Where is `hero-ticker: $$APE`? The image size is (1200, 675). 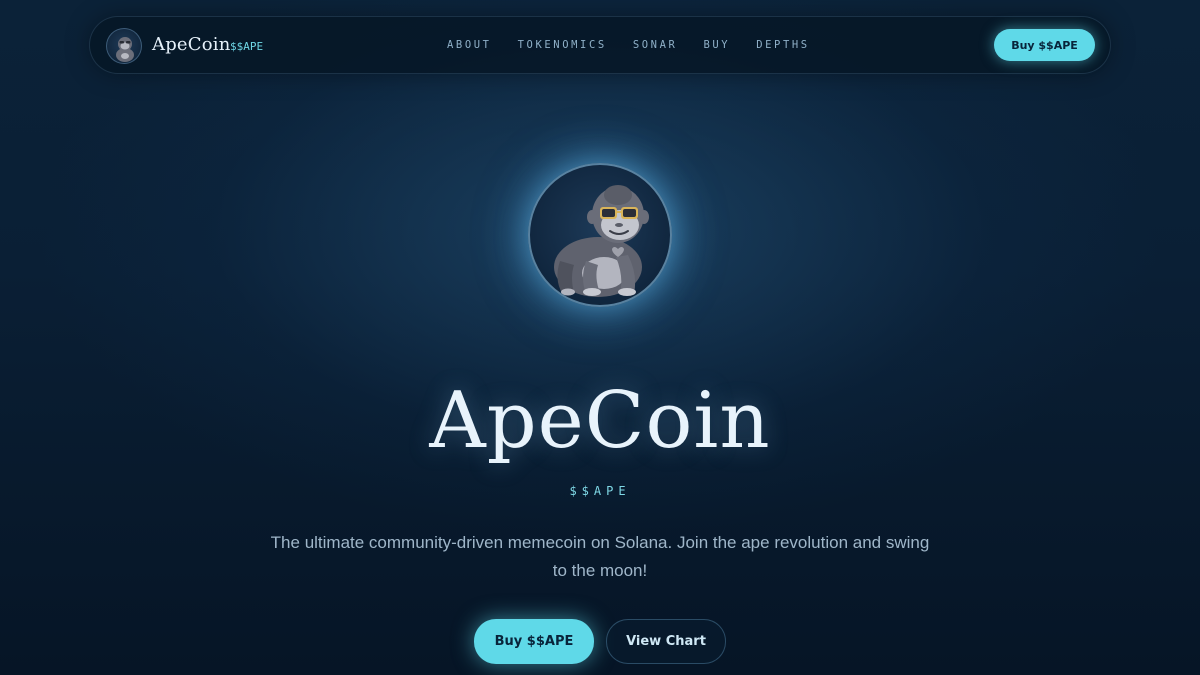
hero-ticker: $$APE is located at coordinates (600, 491).